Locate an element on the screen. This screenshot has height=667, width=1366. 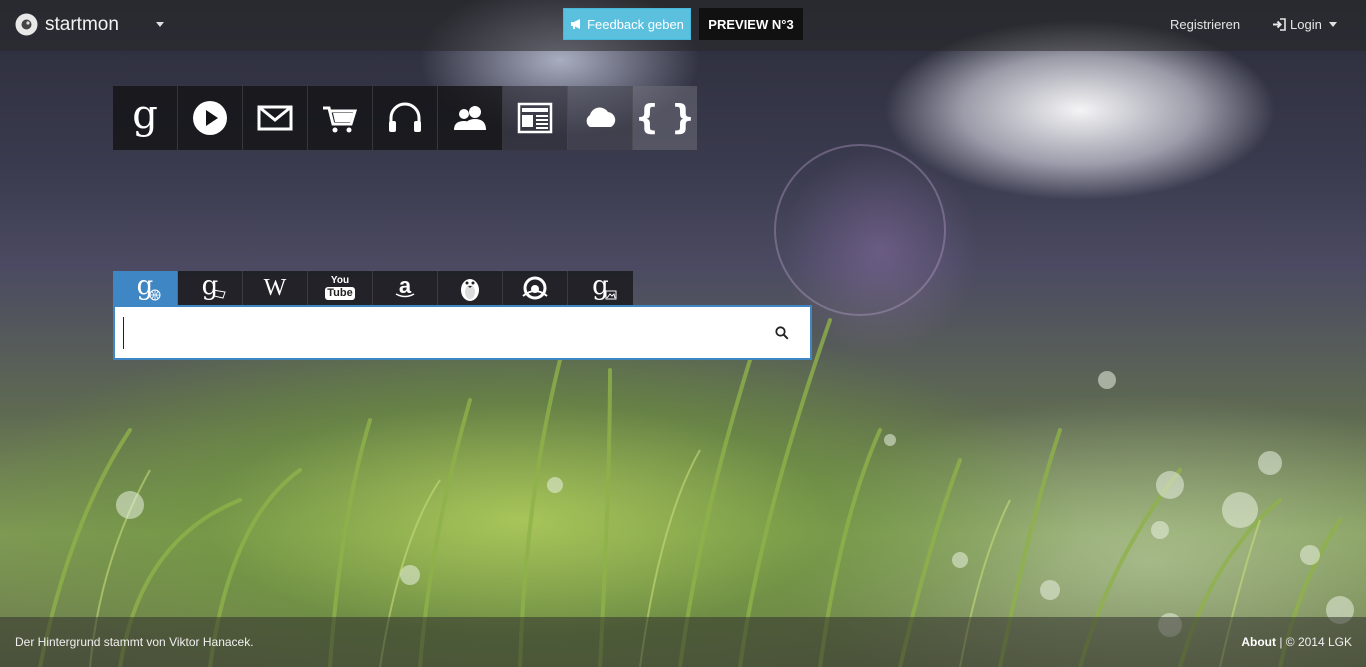
play-icon is located at coordinates (210, 118).